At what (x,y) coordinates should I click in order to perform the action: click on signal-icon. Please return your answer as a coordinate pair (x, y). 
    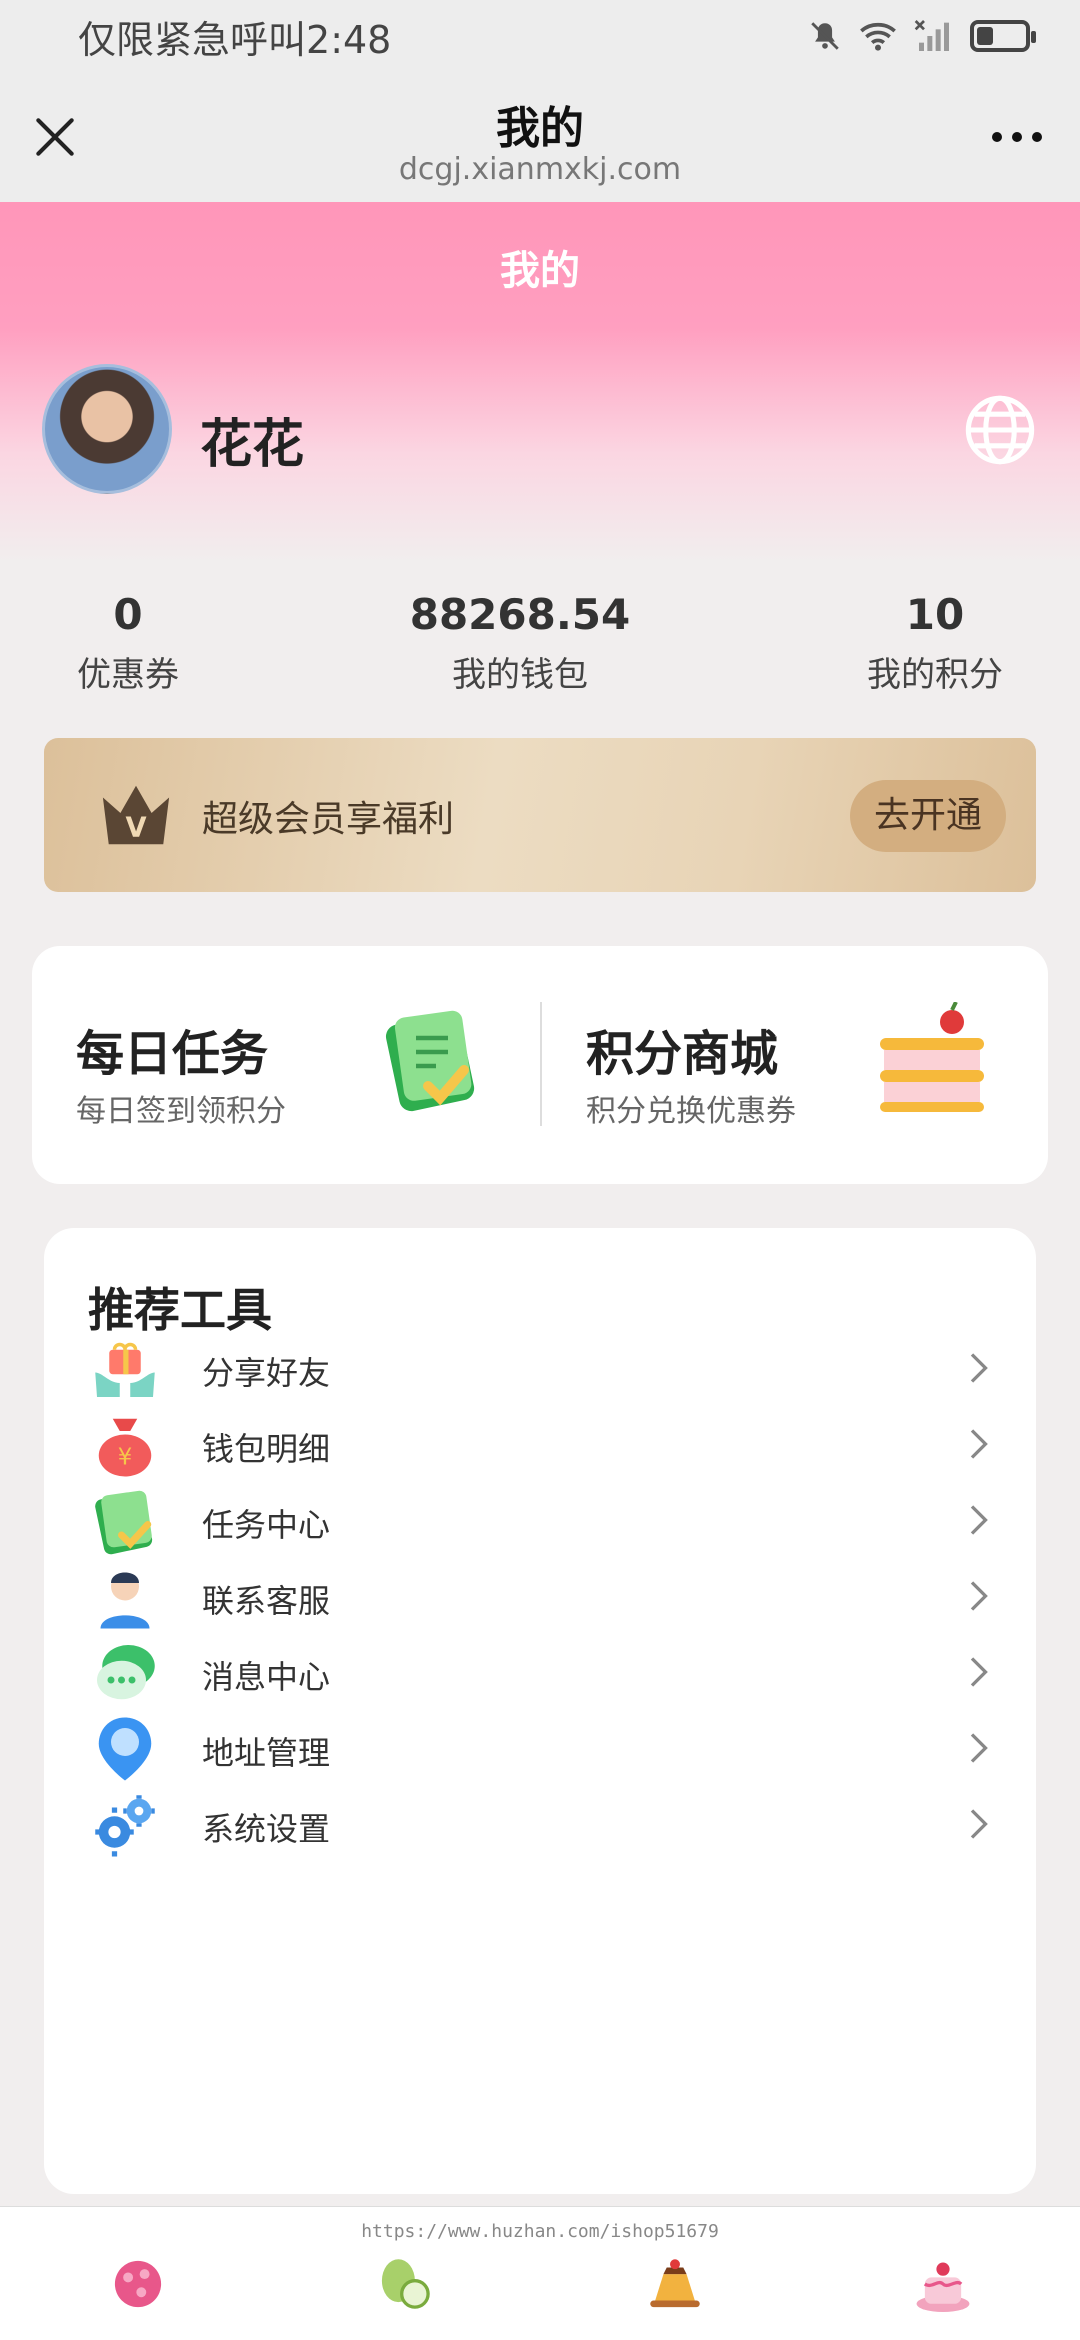
    Looking at the image, I should click on (931, 35).